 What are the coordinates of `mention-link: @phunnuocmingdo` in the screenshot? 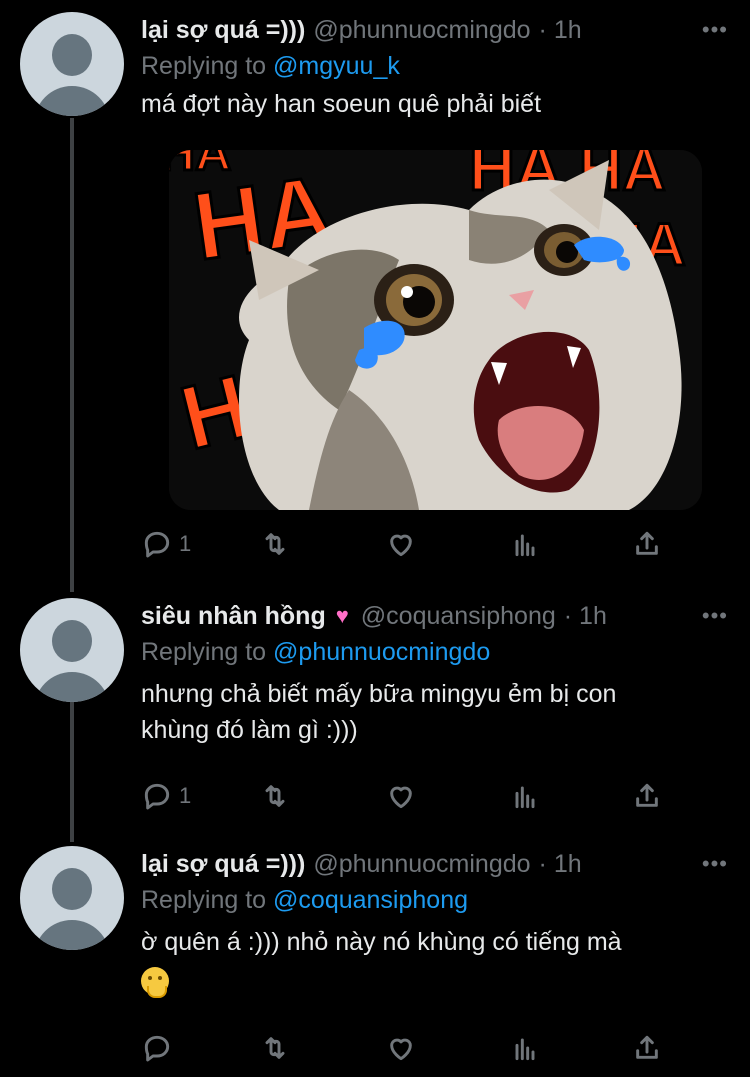 It's located at (381, 652).